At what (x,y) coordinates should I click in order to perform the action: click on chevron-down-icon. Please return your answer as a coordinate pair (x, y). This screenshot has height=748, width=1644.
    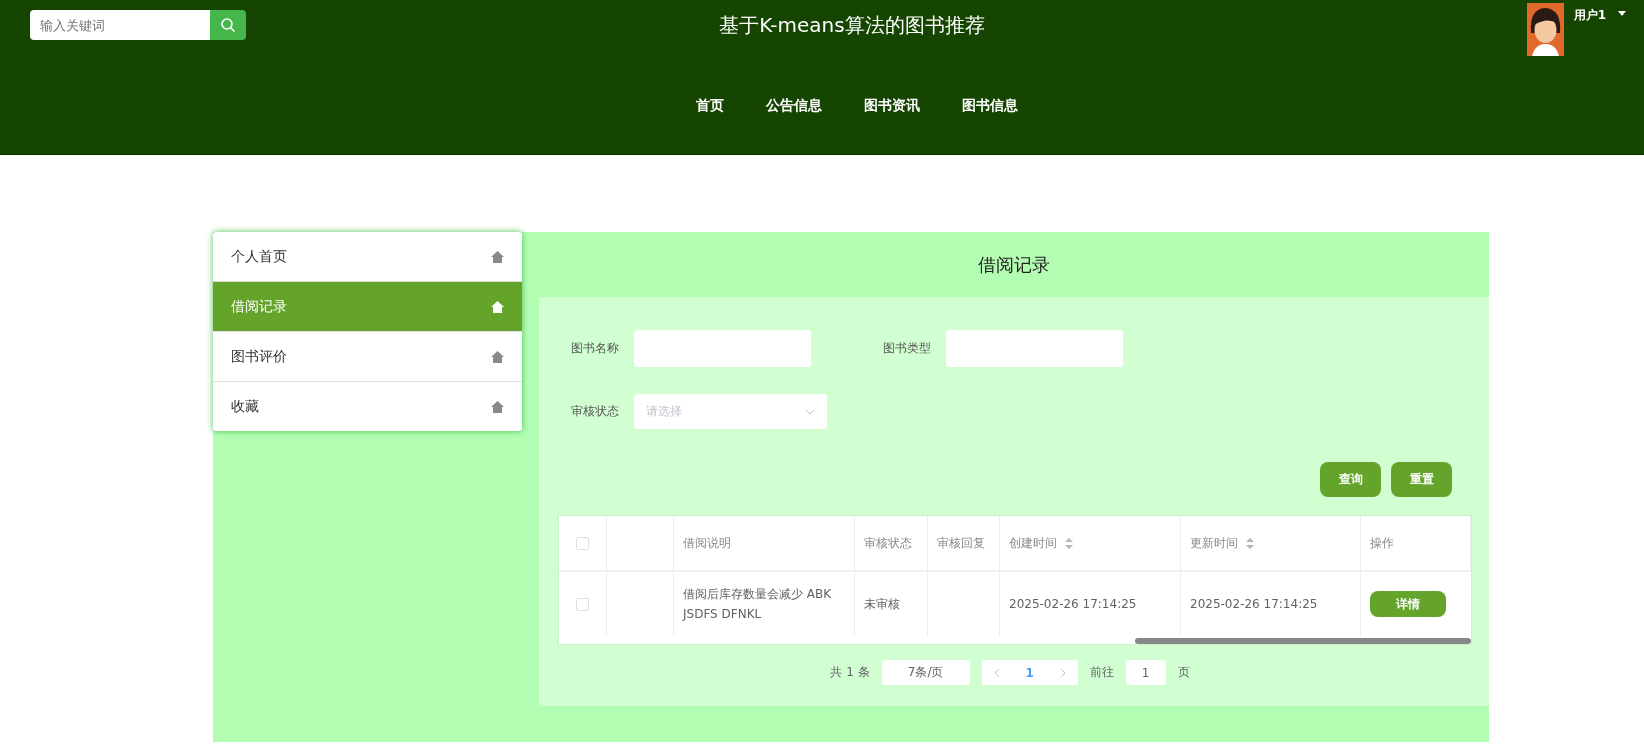
    Looking at the image, I should click on (810, 411).